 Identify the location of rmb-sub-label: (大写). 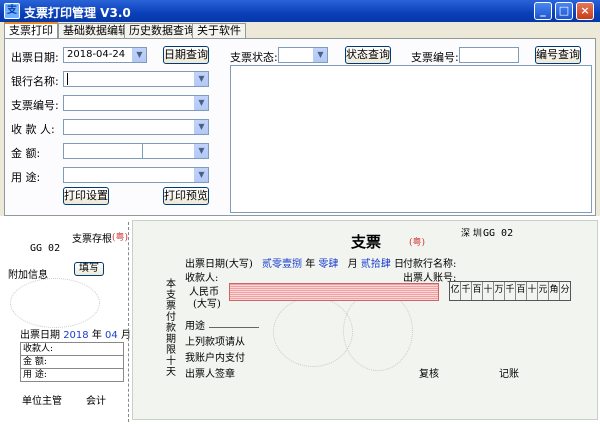
(207, 304).